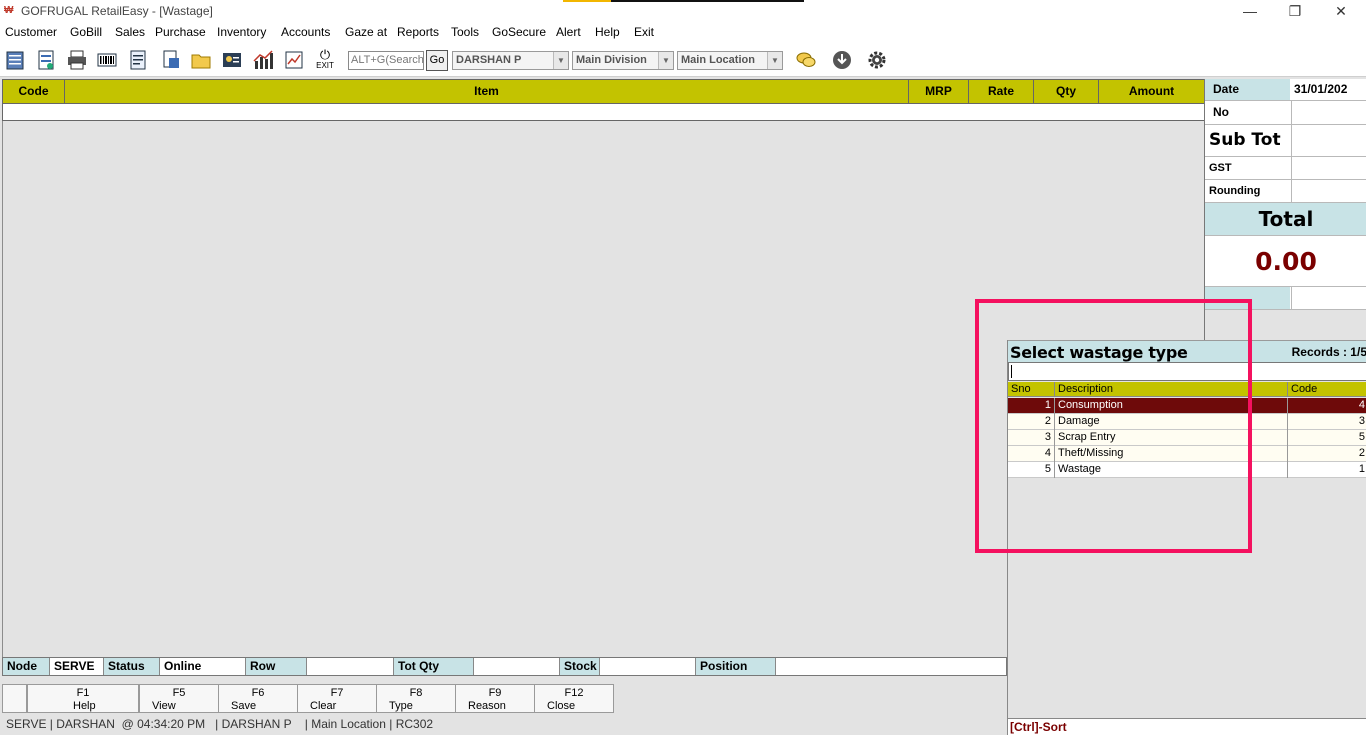  I want to click on invoice-icon, so click(46, 60).